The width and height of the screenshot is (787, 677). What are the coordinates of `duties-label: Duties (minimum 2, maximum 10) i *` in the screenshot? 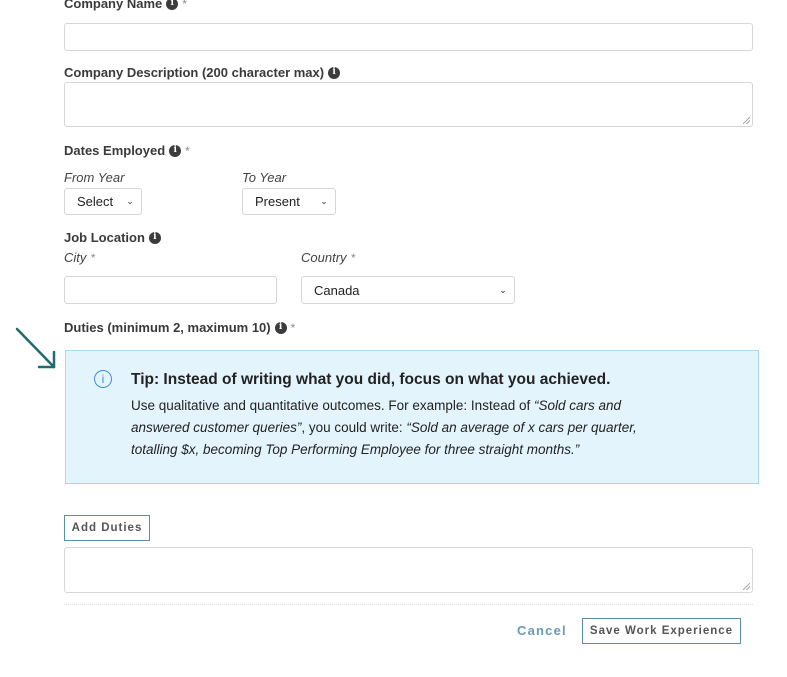 It's located at (179, 327).